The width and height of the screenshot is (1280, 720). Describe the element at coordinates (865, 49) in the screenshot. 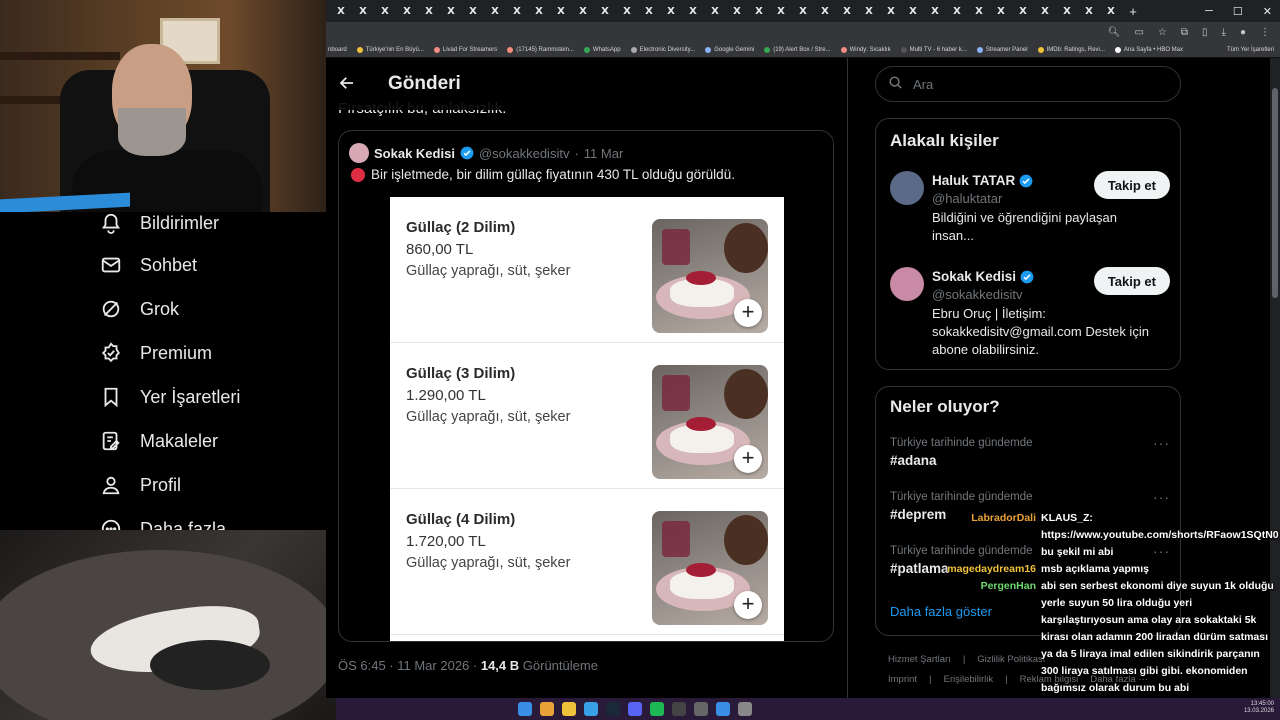

I see `bookmark-item: Windy: Sıcaklık` at that location.